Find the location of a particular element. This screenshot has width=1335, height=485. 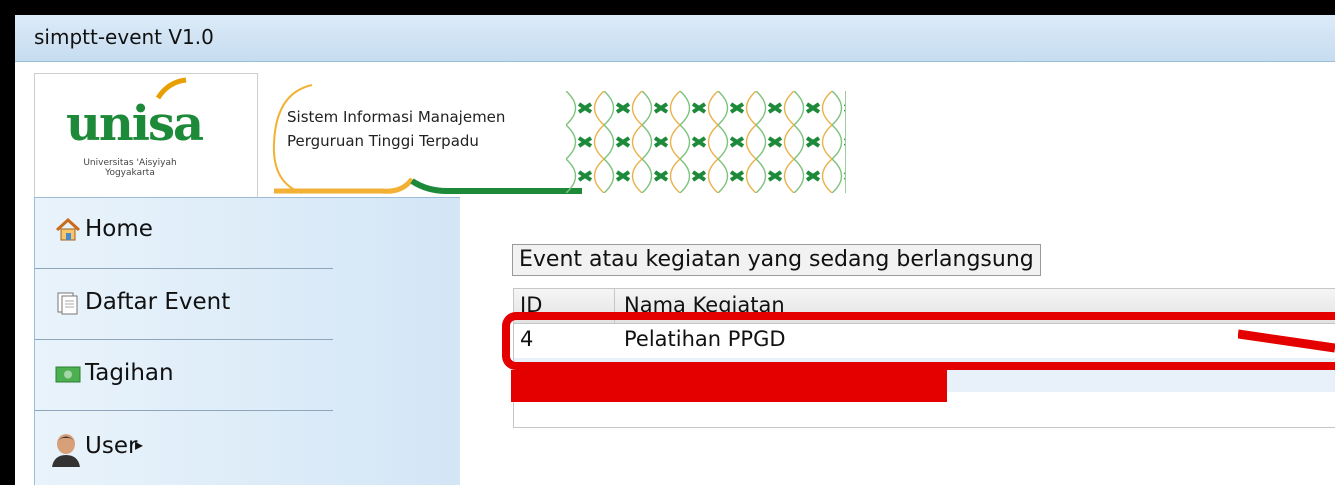

logo-subtitle-line2: Yogyakarta is located at coordinates (130, 173).